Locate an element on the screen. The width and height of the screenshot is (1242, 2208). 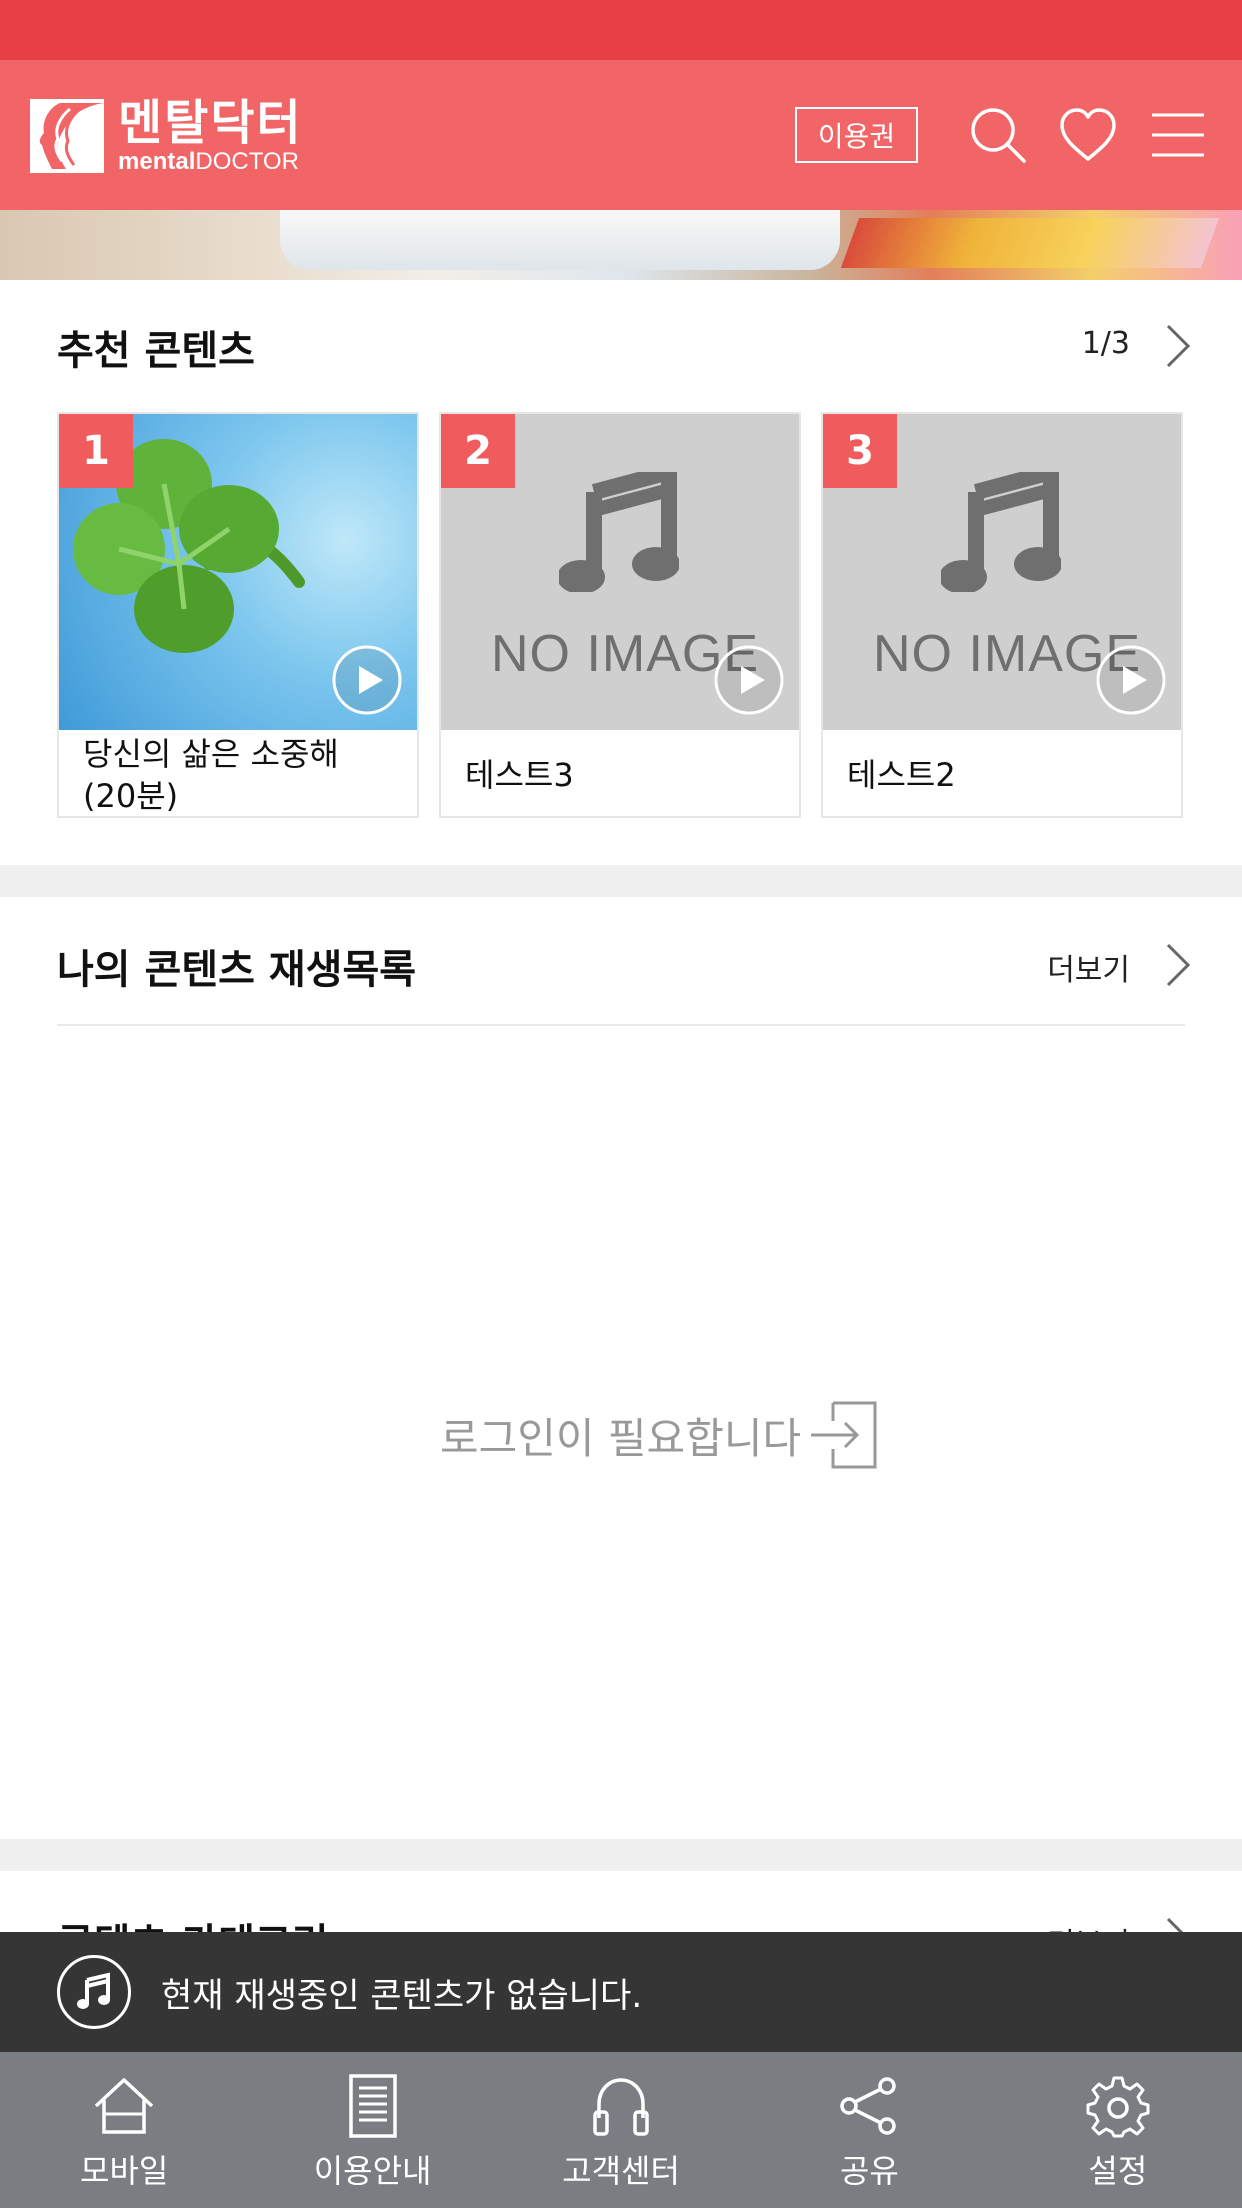
status-bar is located at coordinates (621, 30).